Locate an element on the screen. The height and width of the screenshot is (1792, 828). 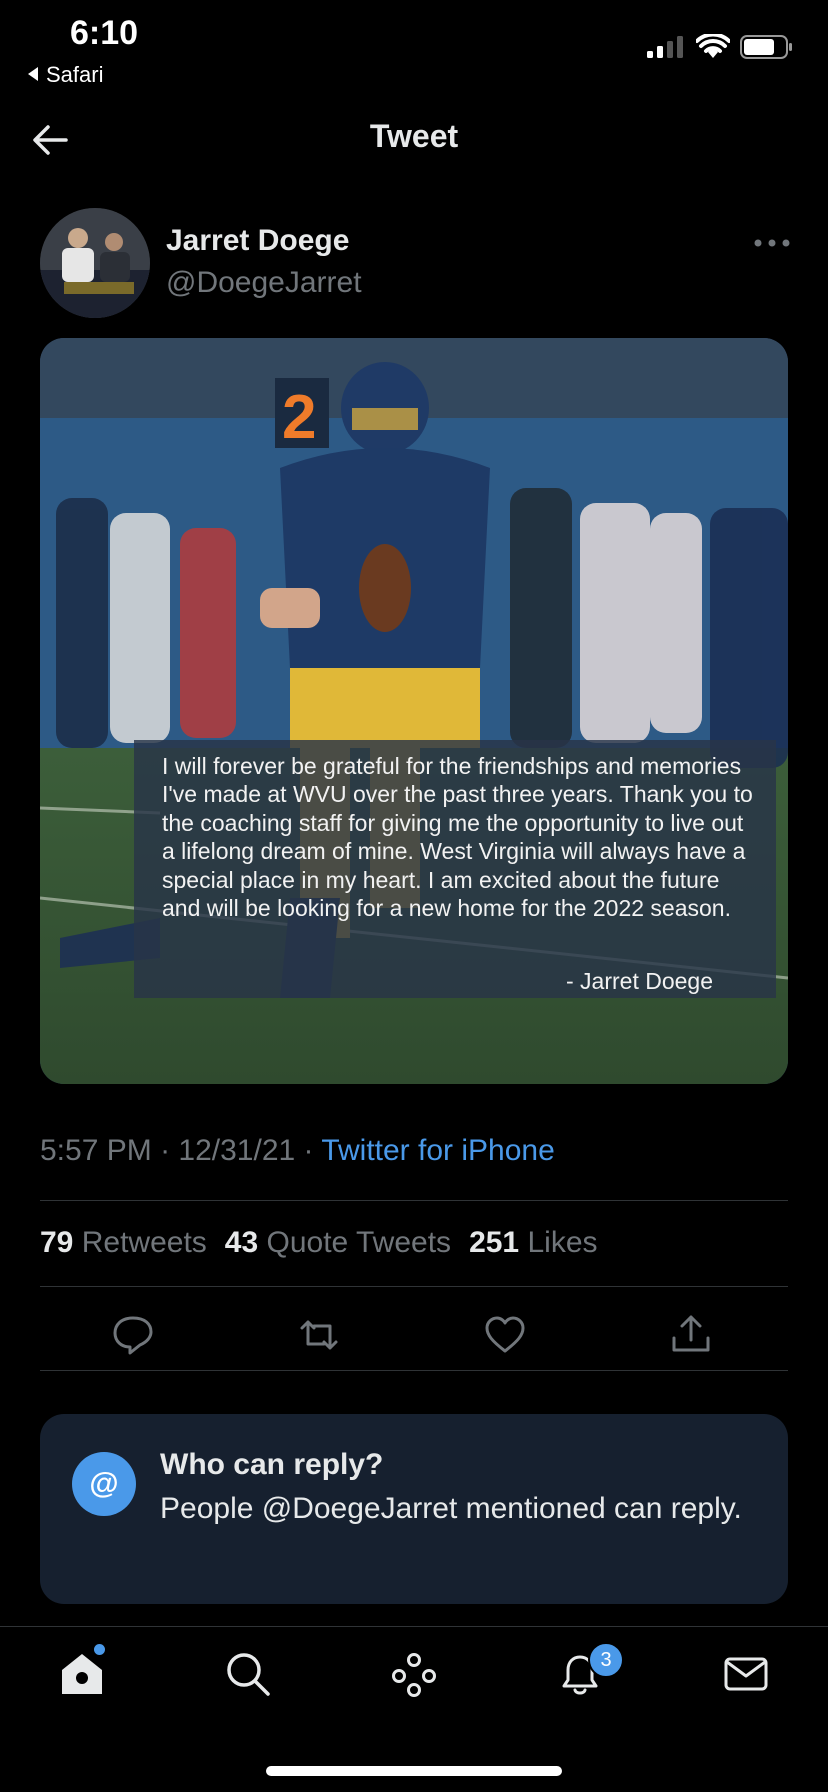
notifications-badge: 3 is located at coordinates (606, 1660).